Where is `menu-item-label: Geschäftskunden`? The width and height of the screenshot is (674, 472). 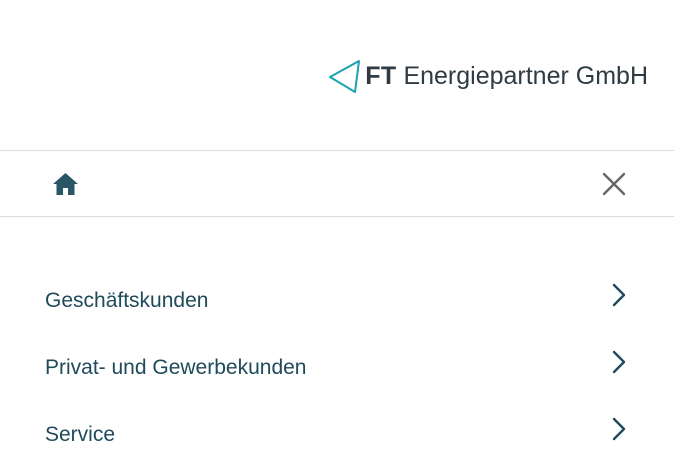
menu-item-label: Geschäftskunden is located at coordinates (127, 300).